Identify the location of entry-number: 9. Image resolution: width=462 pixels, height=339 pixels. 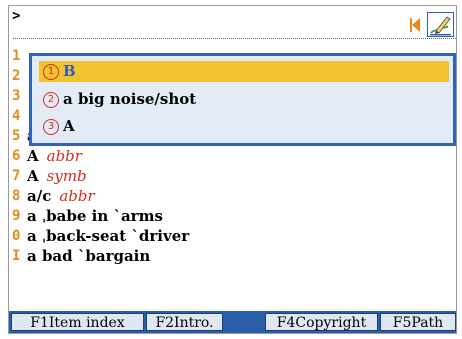
(16, 216).